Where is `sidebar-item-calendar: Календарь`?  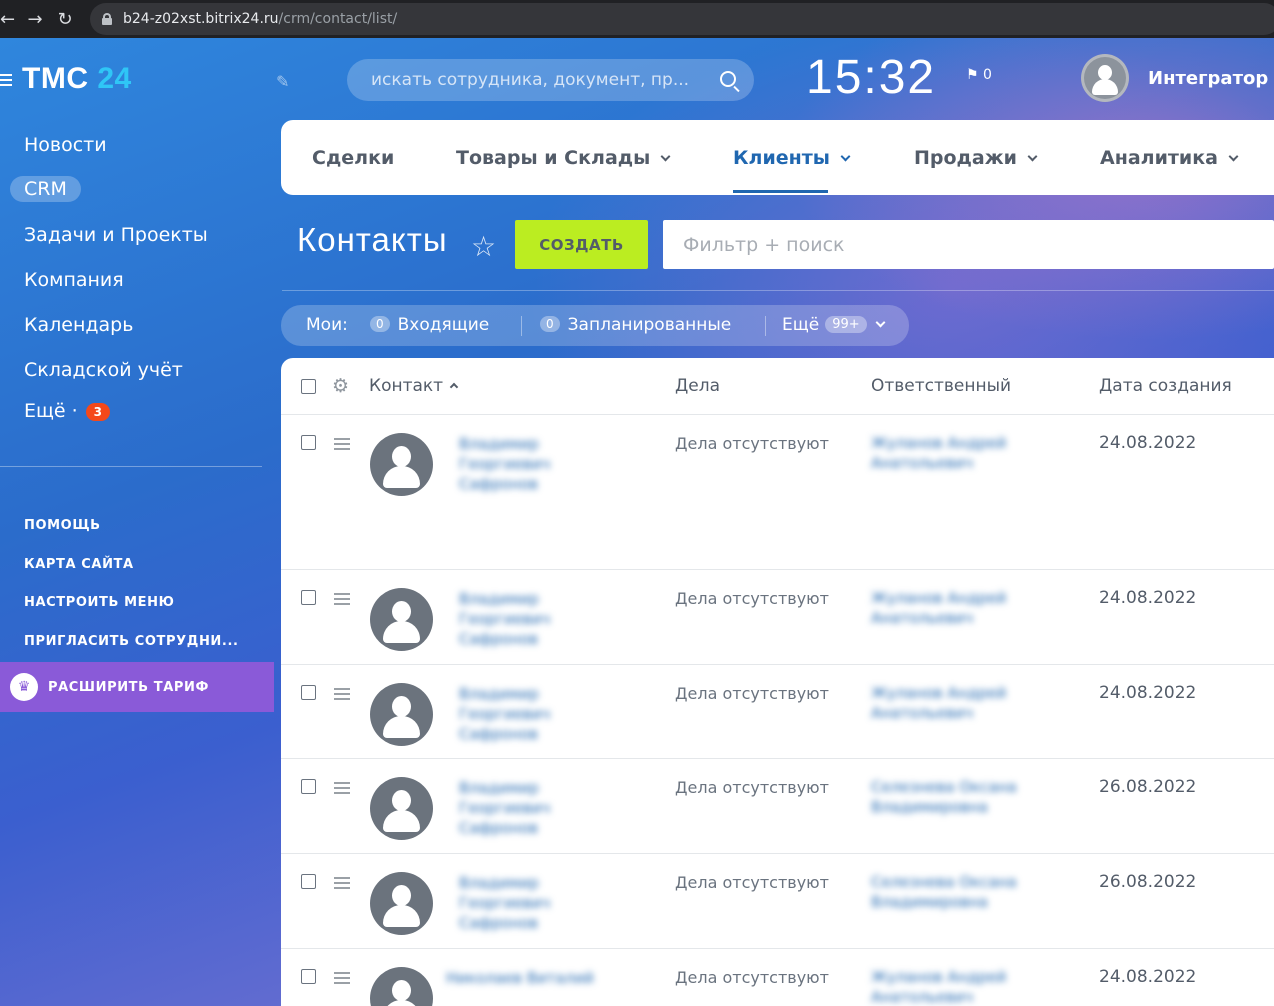 sidebar-item-calendar: Календарь is located at coordinates (78, 325).